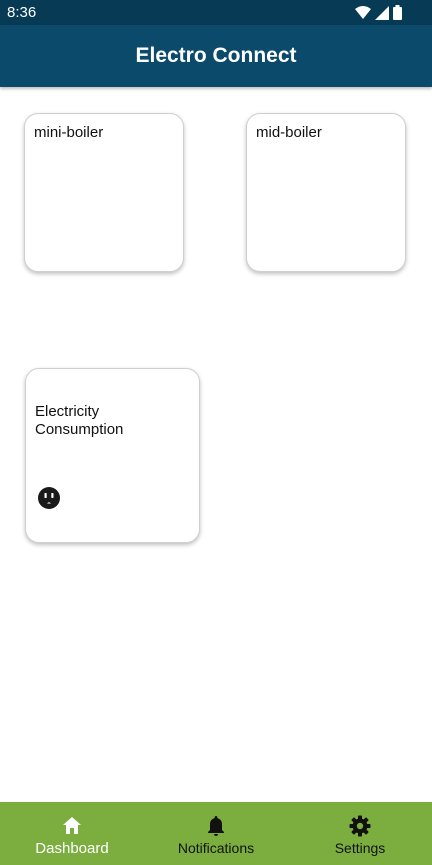 Image resolution: width=432 pixels, height=865 pixels. I want to click on bottom-nav: Dashboard Notifications Settings, so click(216, 833).